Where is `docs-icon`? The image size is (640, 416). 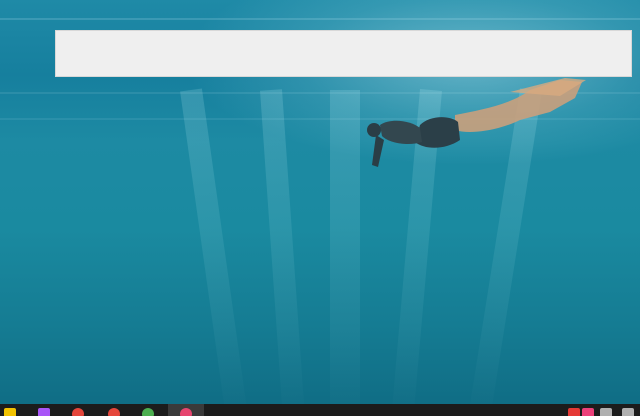
docs-icon is located at coordinates (44, 412).